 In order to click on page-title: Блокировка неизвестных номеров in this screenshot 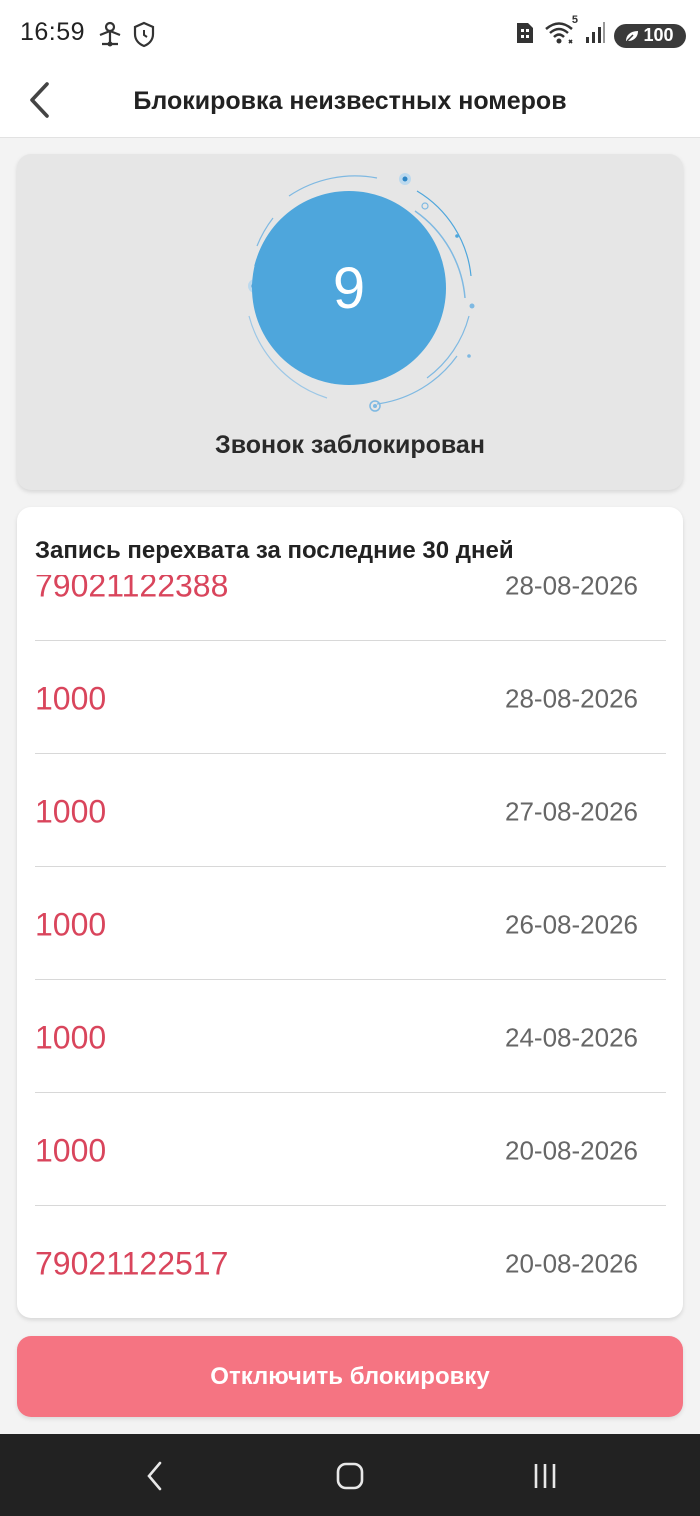, I will do `click(350, 101)`.